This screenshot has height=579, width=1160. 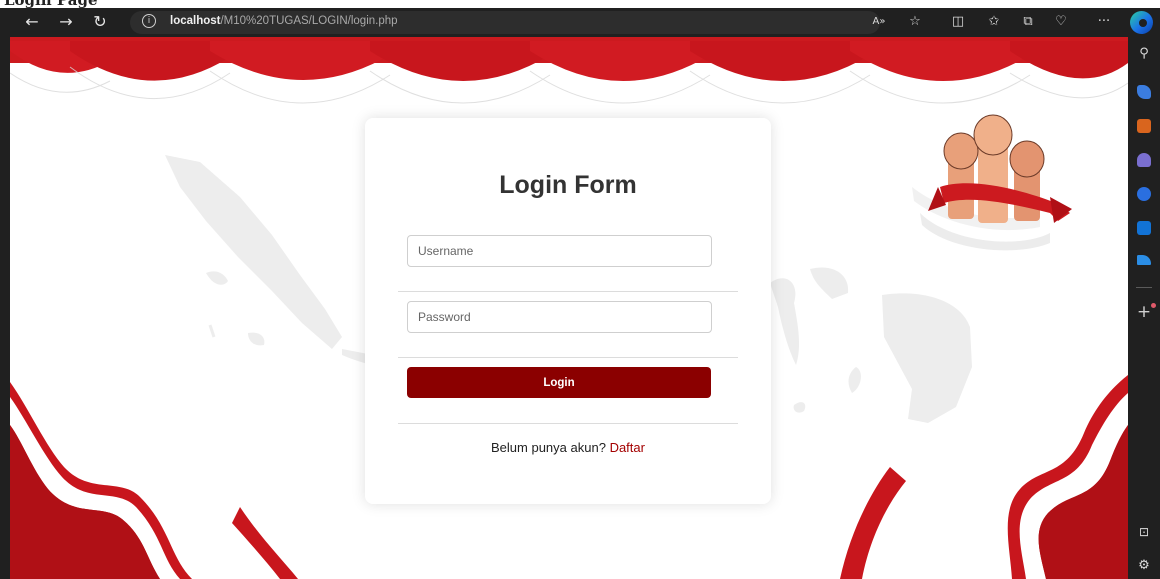 What do you see at coordinates (1141, 22) in the screenshot?
I see `edge-logo` at bounding box center [1141, 22].